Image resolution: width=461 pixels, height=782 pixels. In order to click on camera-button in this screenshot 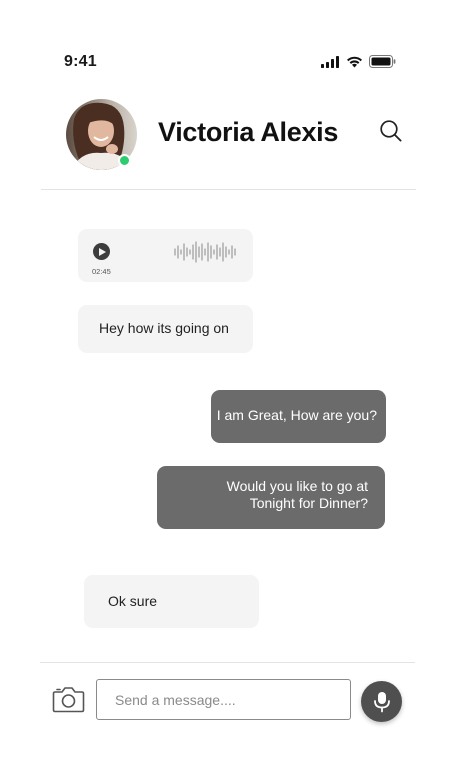, I will do `click(68, 699)`.